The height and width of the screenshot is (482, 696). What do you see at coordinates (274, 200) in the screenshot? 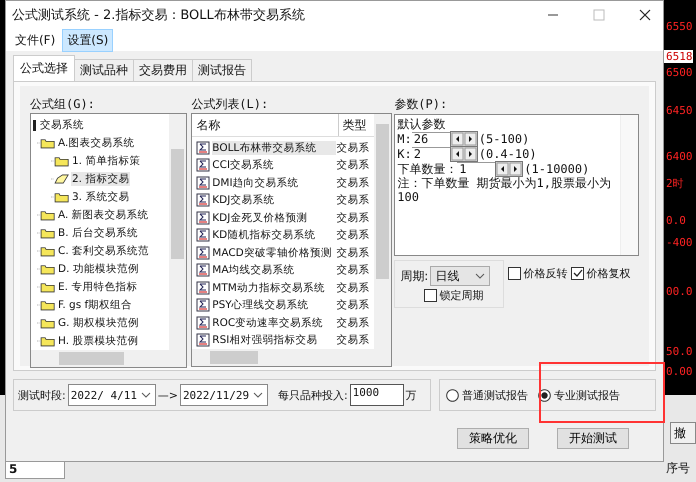
I see `list-item: KDJ交易系统` at bounding box center [274, 200].